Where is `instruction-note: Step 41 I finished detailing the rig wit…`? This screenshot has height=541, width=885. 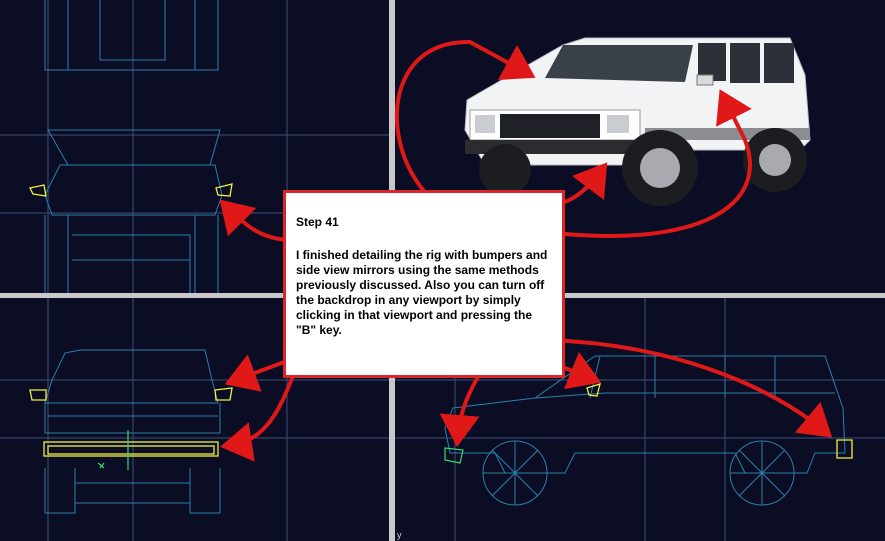
instruction-note: Step 41 I finished detailing the rig wit… is located at coordinates (424, 284).